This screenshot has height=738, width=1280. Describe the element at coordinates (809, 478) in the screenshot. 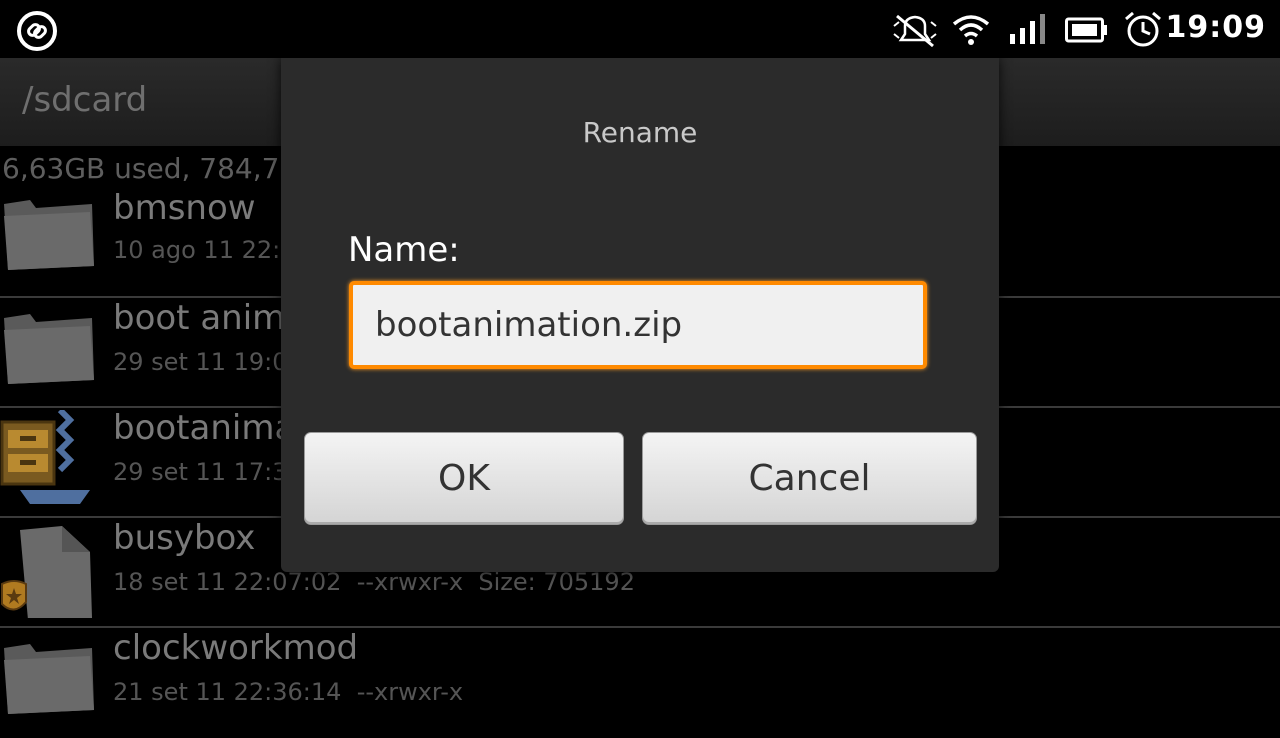

I see `cancel-button: Cancel` at that location.